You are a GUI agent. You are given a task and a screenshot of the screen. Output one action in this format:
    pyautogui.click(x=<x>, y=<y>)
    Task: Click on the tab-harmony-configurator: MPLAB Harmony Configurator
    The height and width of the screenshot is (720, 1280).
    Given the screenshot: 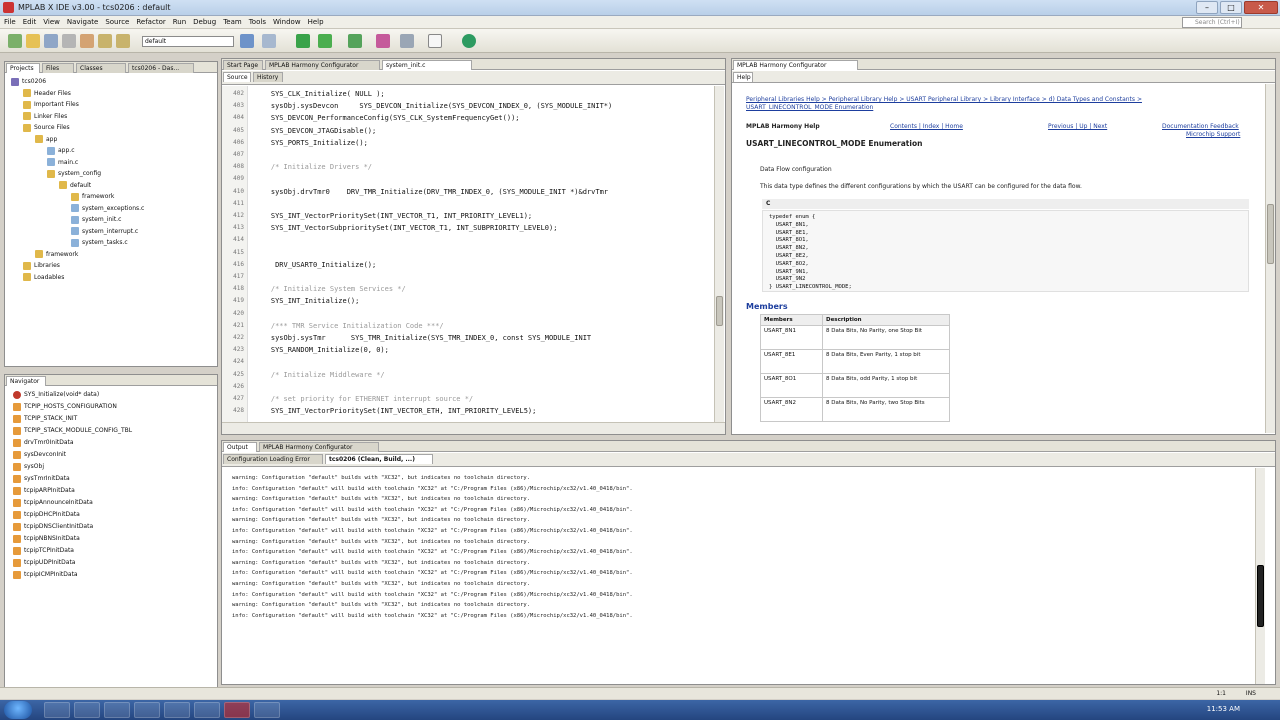 What is the action you would take?
    pyautogui.click(x=322, y=65)
    